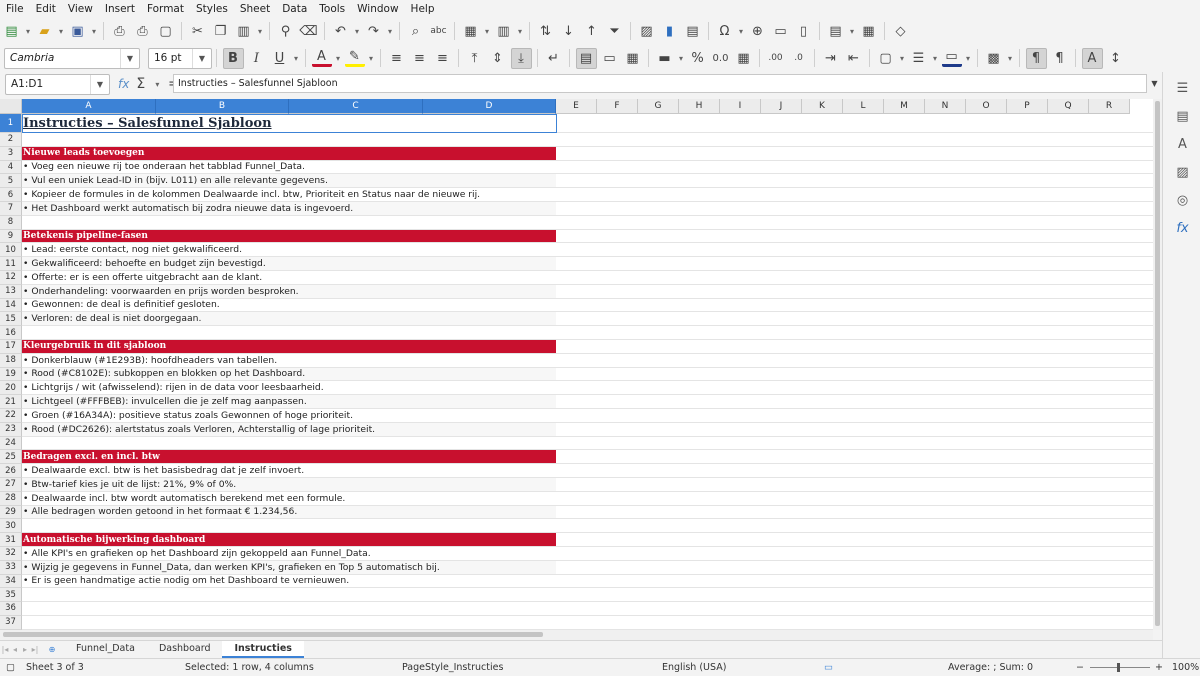  I want to click on sum-average-info: Average: ; Sum: 0, so click(990, 667).